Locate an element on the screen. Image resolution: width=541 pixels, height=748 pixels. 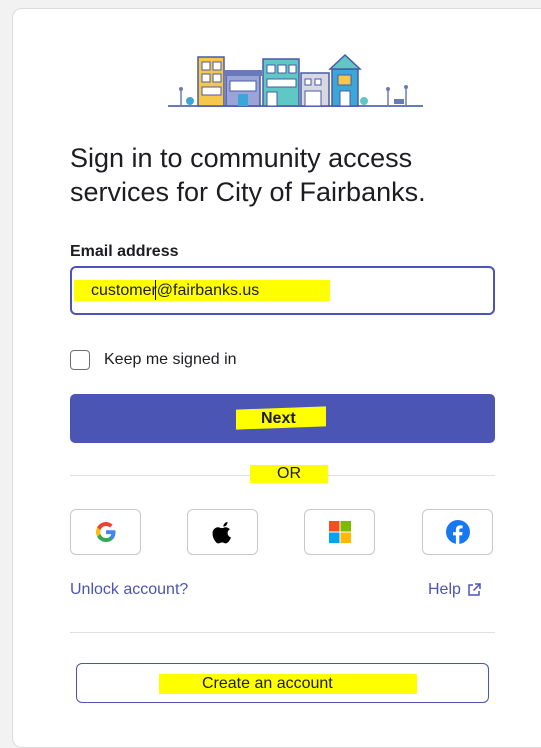
next-button: Next is located at coordinates (282, 418).